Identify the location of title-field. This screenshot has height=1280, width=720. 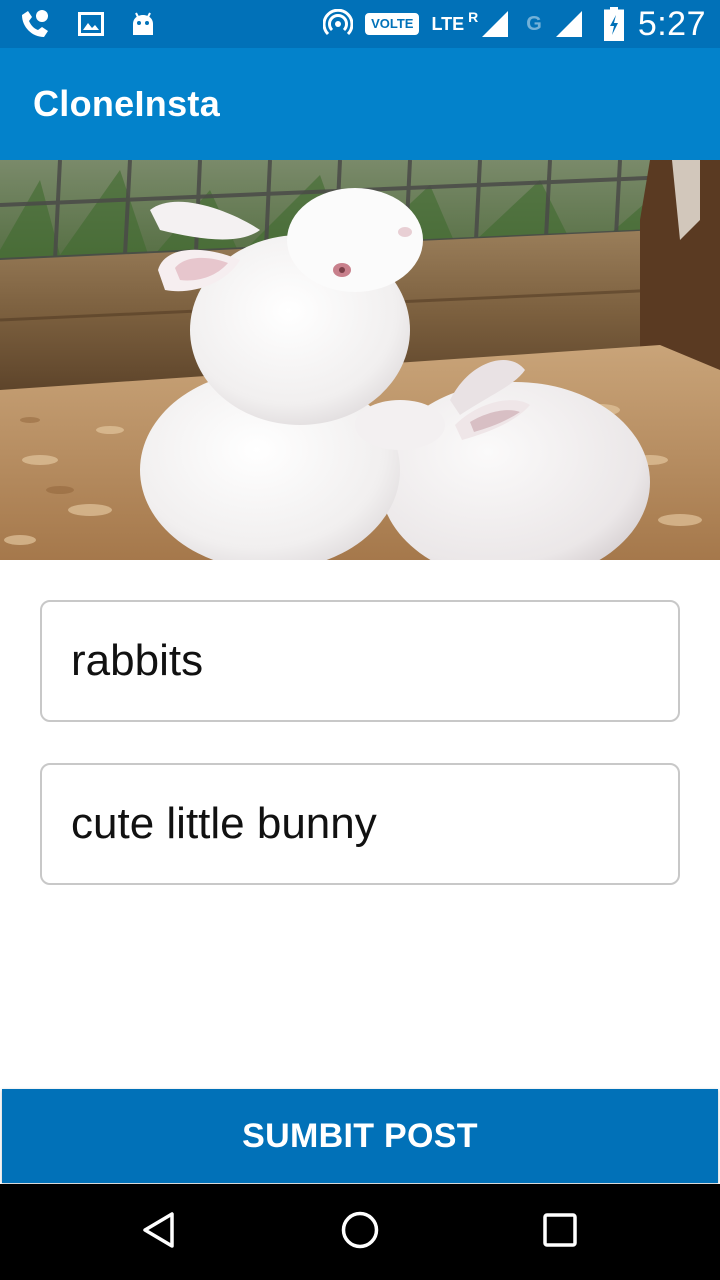
(360, 661).